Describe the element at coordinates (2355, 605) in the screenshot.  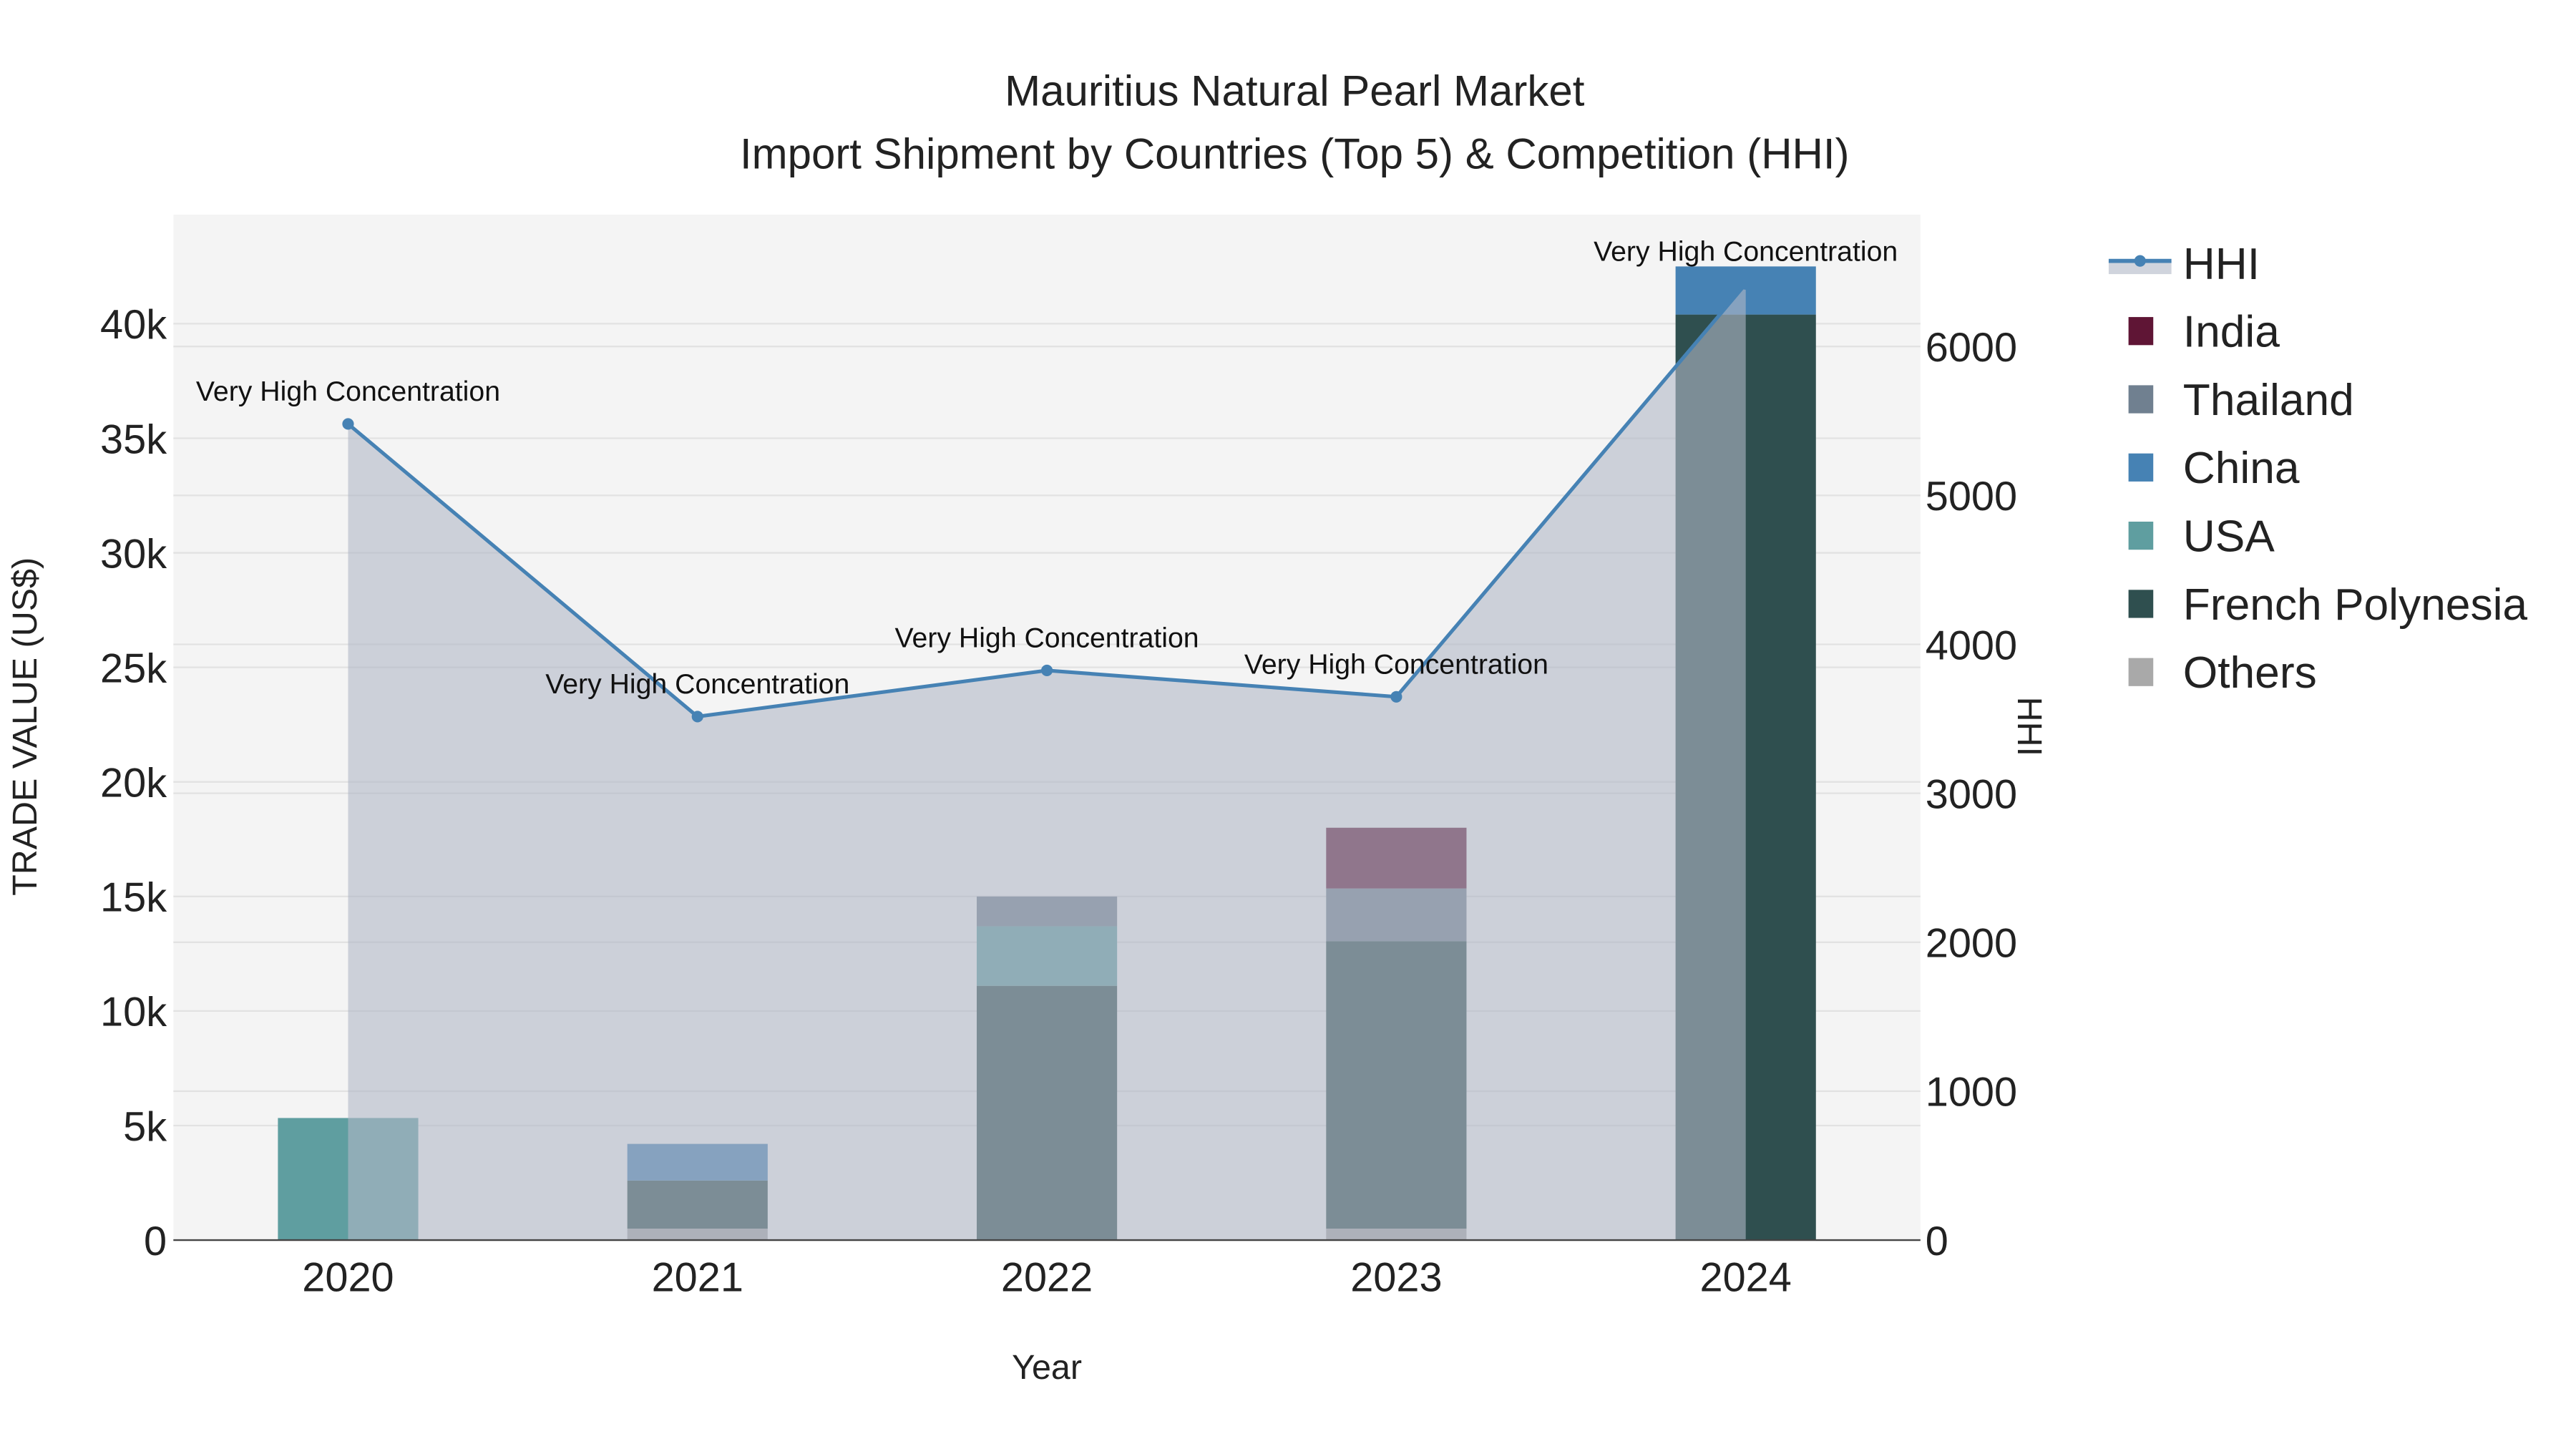
I see `legend-label-french-polynesia: French Polynesia` at that location.